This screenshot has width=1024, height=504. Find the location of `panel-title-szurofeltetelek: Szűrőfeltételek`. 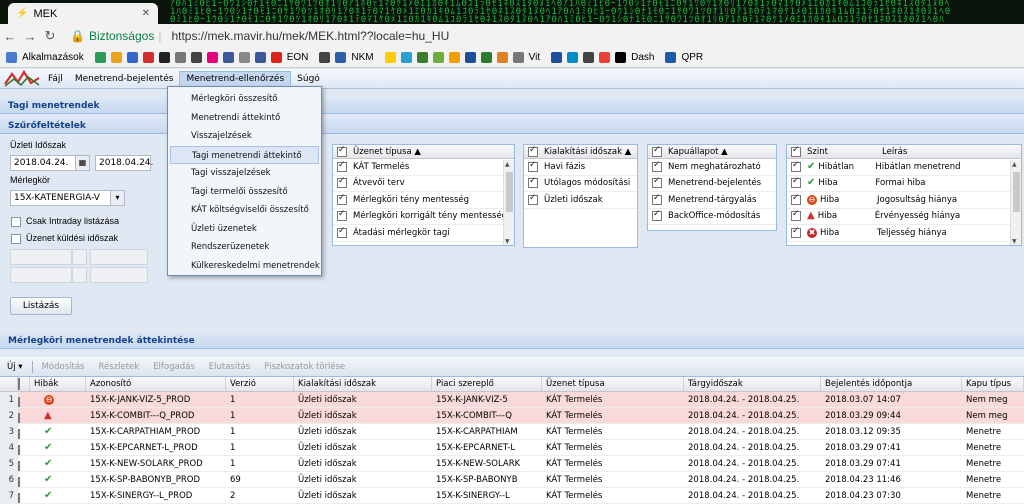

panel-title-szurofeltetelek: Szűrőfeltételek is located at coordinates (512, 126).